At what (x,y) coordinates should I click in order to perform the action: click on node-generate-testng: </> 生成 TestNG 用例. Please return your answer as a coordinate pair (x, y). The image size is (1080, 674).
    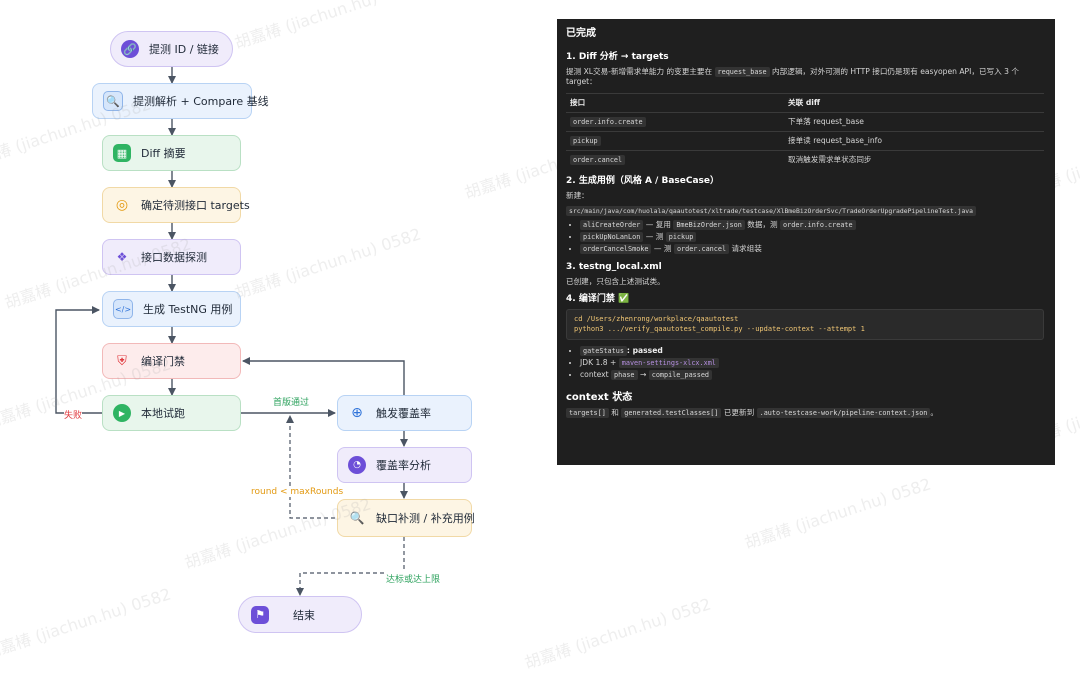
    Looking at the image, I should click on (171, 309).